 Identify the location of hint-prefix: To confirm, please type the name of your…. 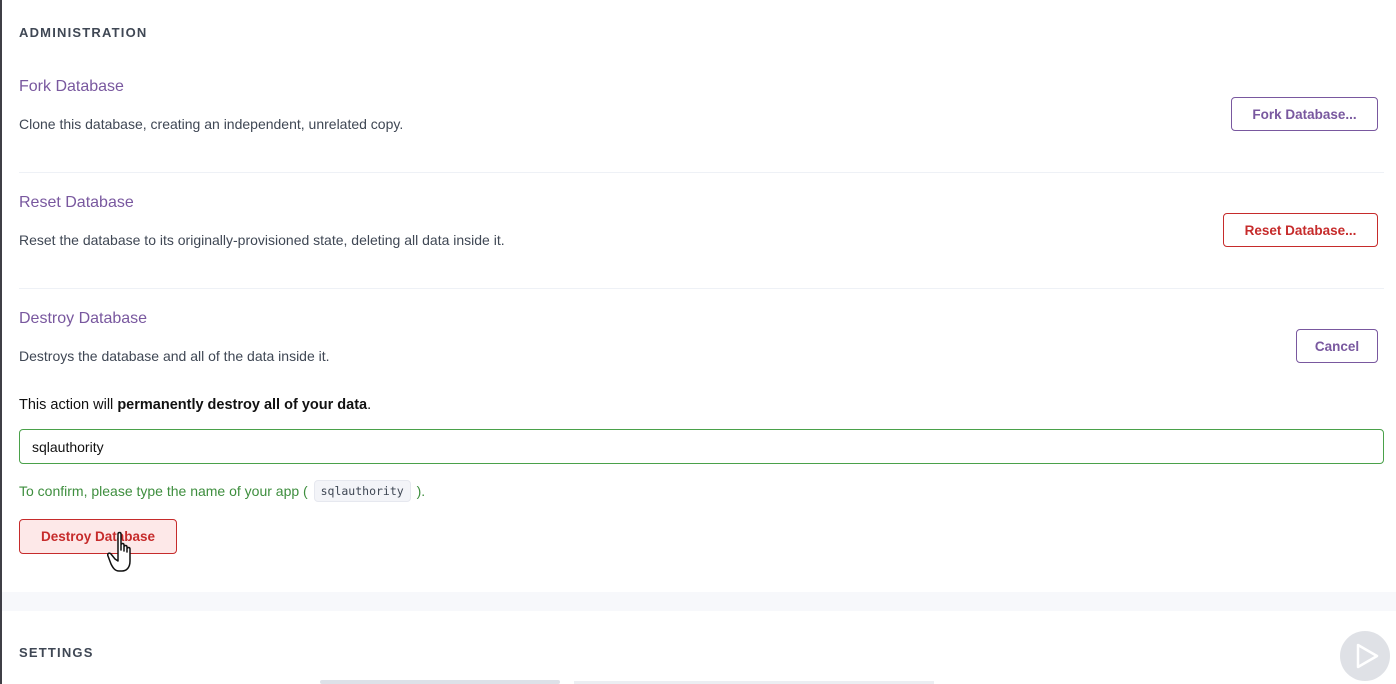
(165, 491).